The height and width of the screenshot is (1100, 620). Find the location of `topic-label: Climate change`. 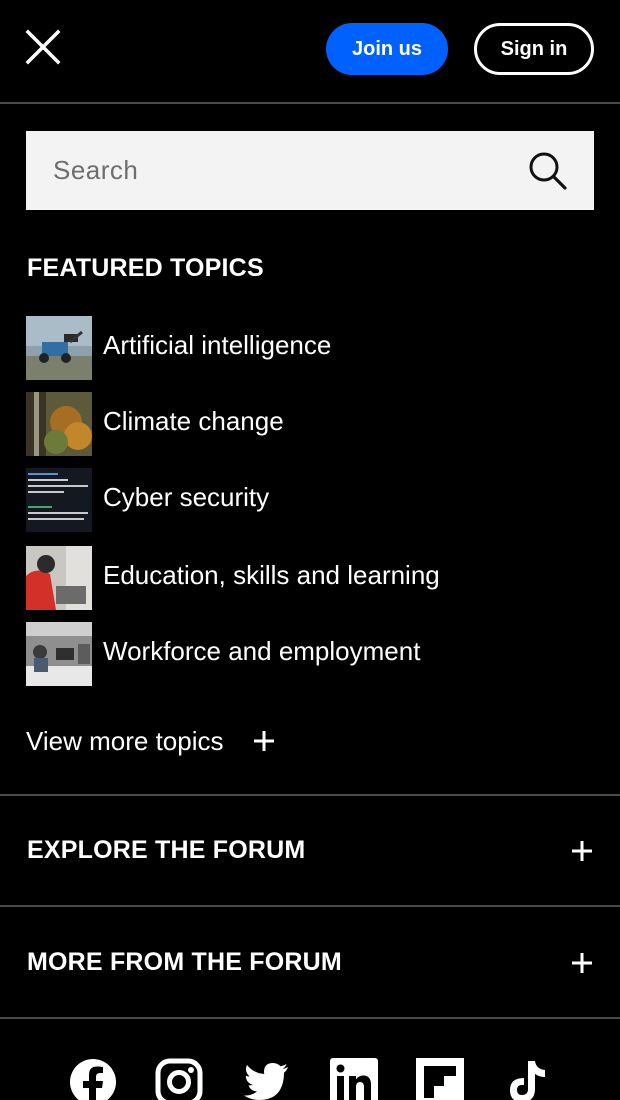

topic-label: Climate change is located at coordinates (193, 421).